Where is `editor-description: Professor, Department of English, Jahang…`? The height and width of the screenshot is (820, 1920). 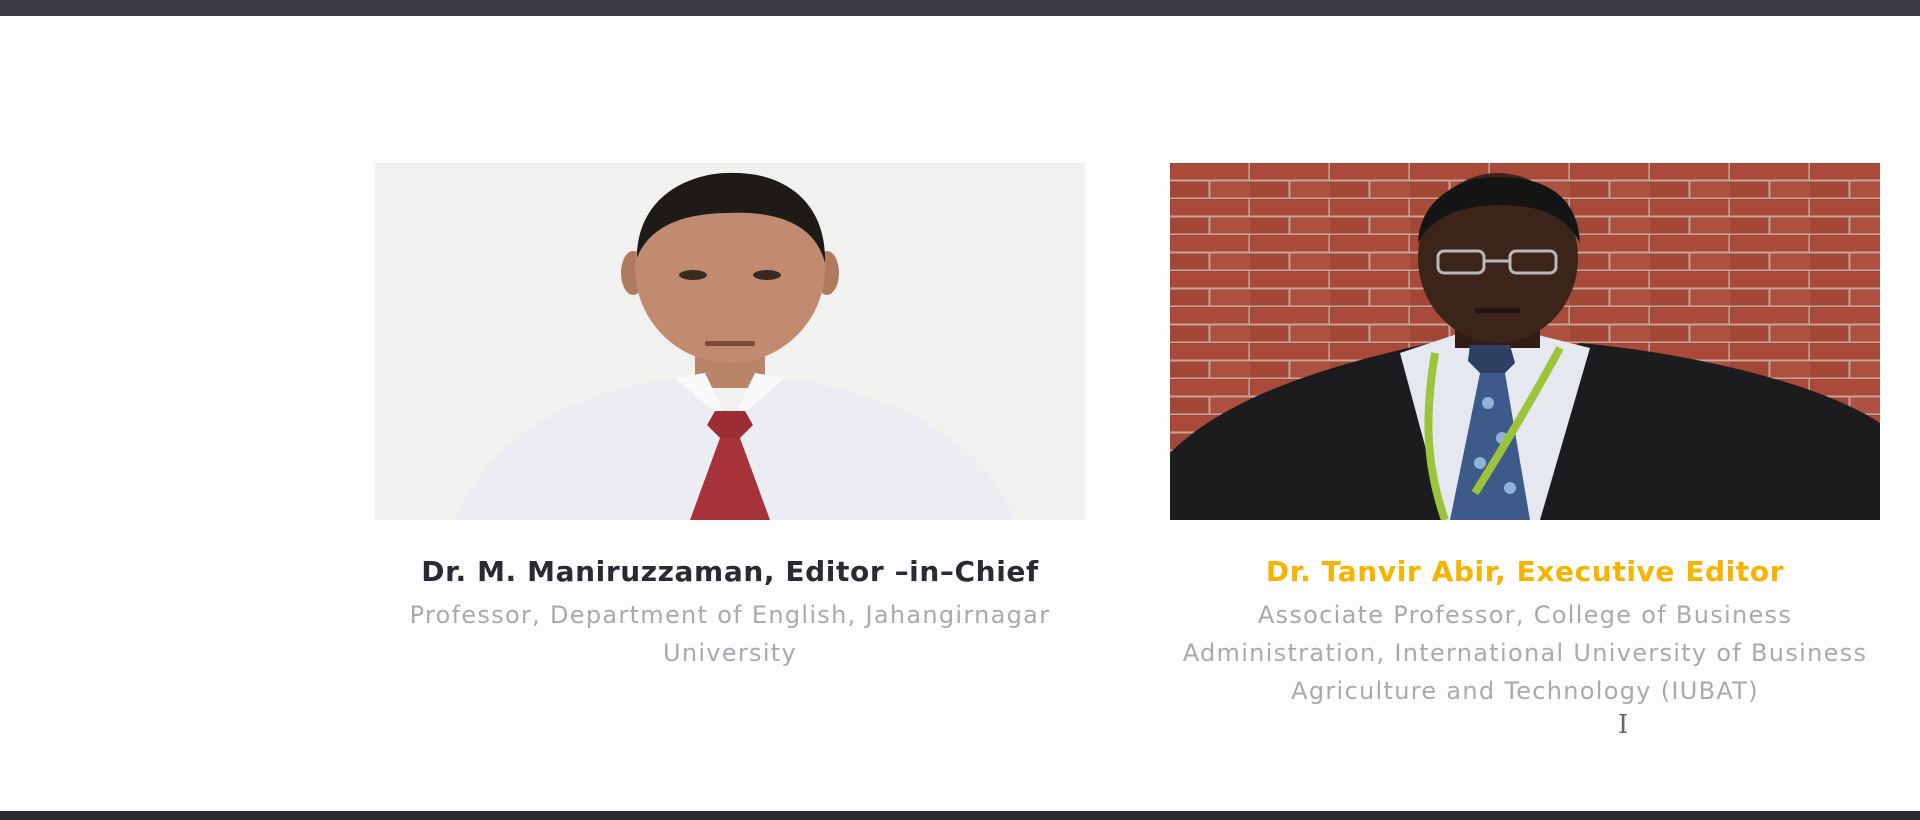 editor-description: Professor, Department of English, Jahang… is located at coordinates (730, 634).